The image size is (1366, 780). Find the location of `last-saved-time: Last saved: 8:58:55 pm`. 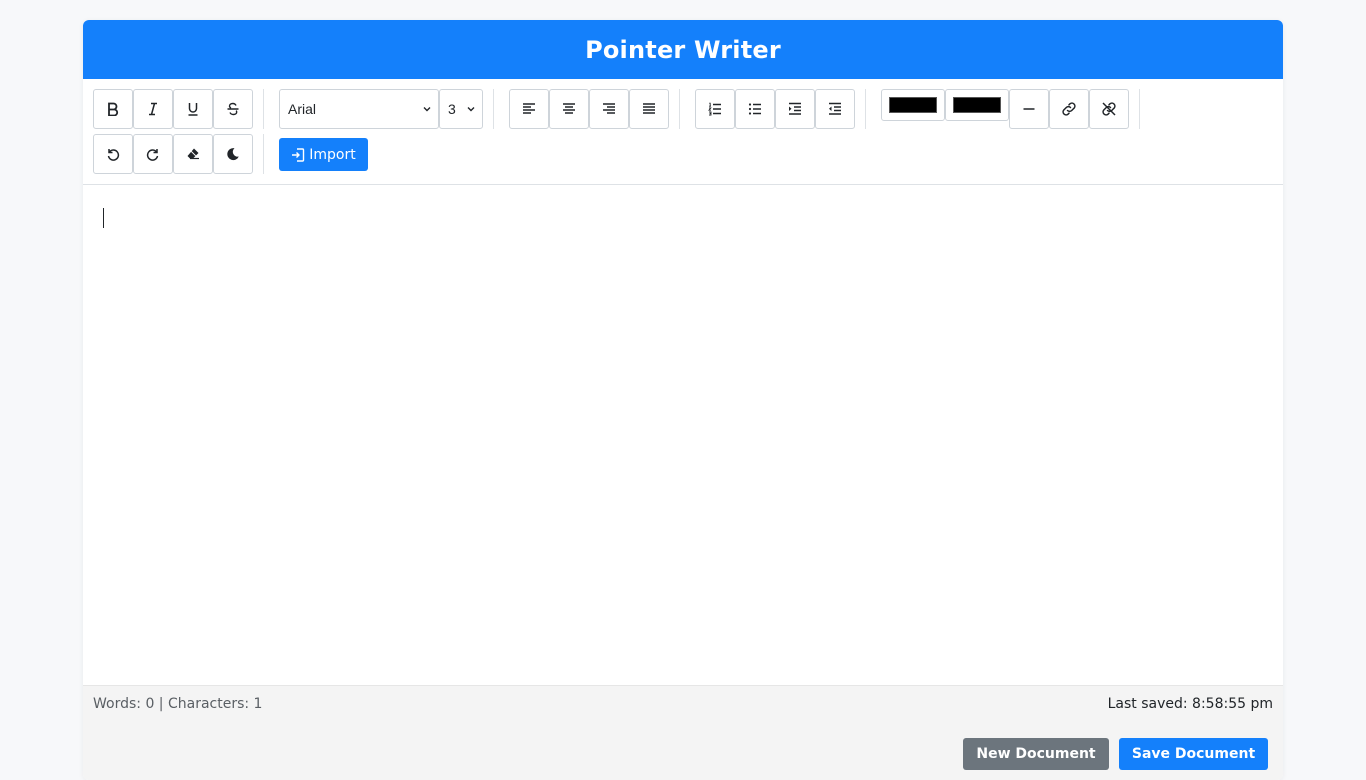

last-saved-time: Last saved: 8:58:55 pm is located at coordinates (1190, 704).